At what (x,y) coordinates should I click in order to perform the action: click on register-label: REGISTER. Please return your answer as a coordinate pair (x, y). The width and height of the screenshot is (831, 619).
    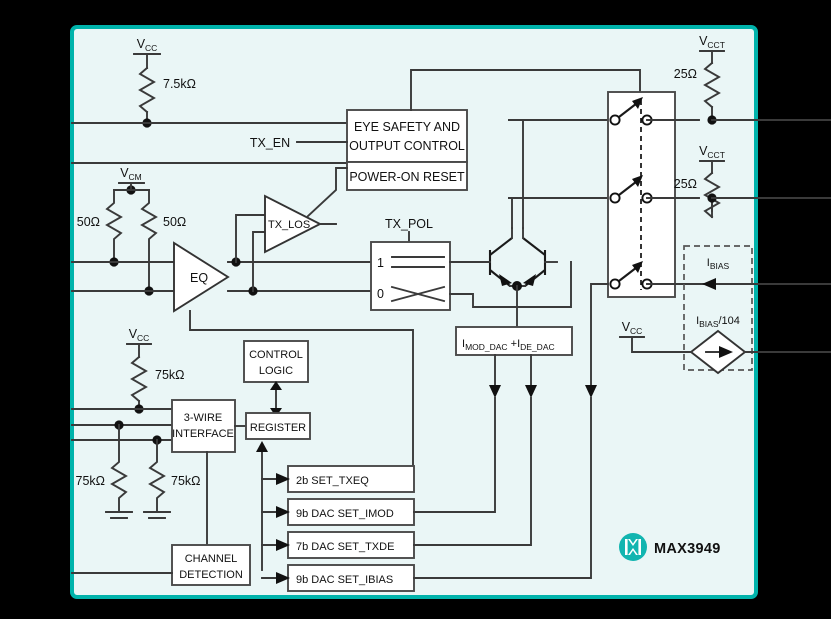
    Looking at the image, I should click on (278, 428).